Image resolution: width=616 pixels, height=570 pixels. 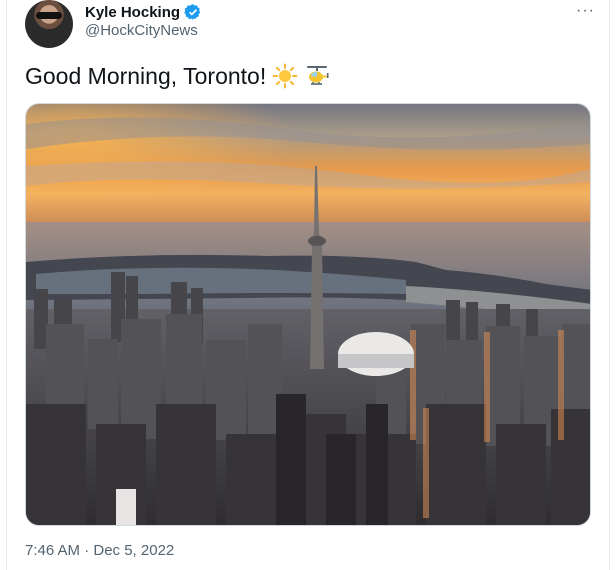 What do you see at coordinates (49, 15) in the screenshot?
I see `sunglasses-icon` at bounding box center [49, 15].